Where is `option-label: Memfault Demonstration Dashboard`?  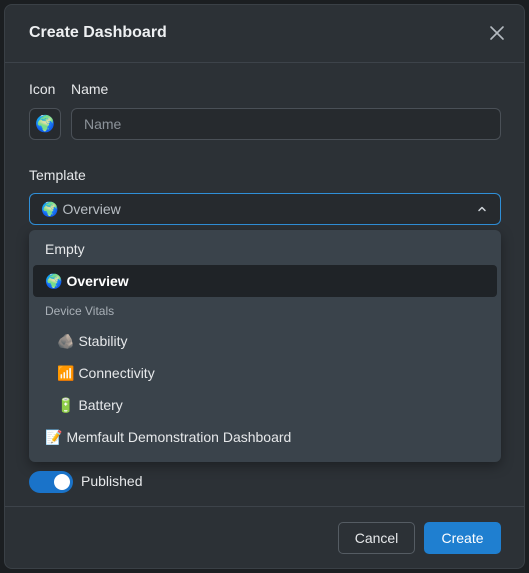
option-label: Memfault Demonstration Dashboard is located at coordinates (179, 437).